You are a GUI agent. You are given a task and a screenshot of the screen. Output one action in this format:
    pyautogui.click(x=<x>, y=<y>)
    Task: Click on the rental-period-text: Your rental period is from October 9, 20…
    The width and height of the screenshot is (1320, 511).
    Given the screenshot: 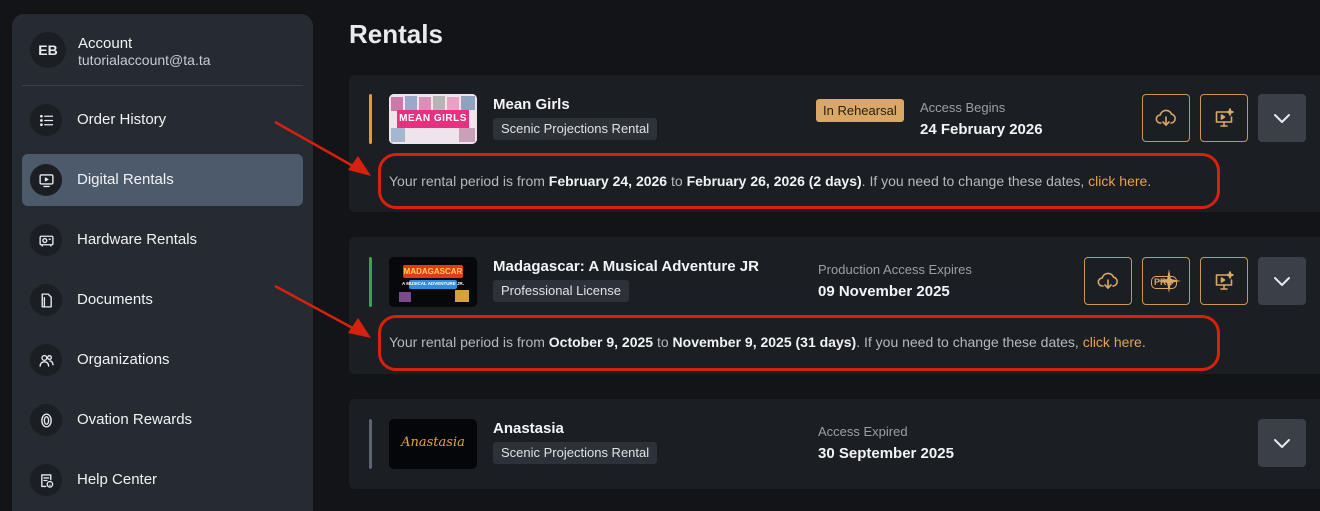 What is the action you would take?
    pyautogui.click(x=767, y=342)
    